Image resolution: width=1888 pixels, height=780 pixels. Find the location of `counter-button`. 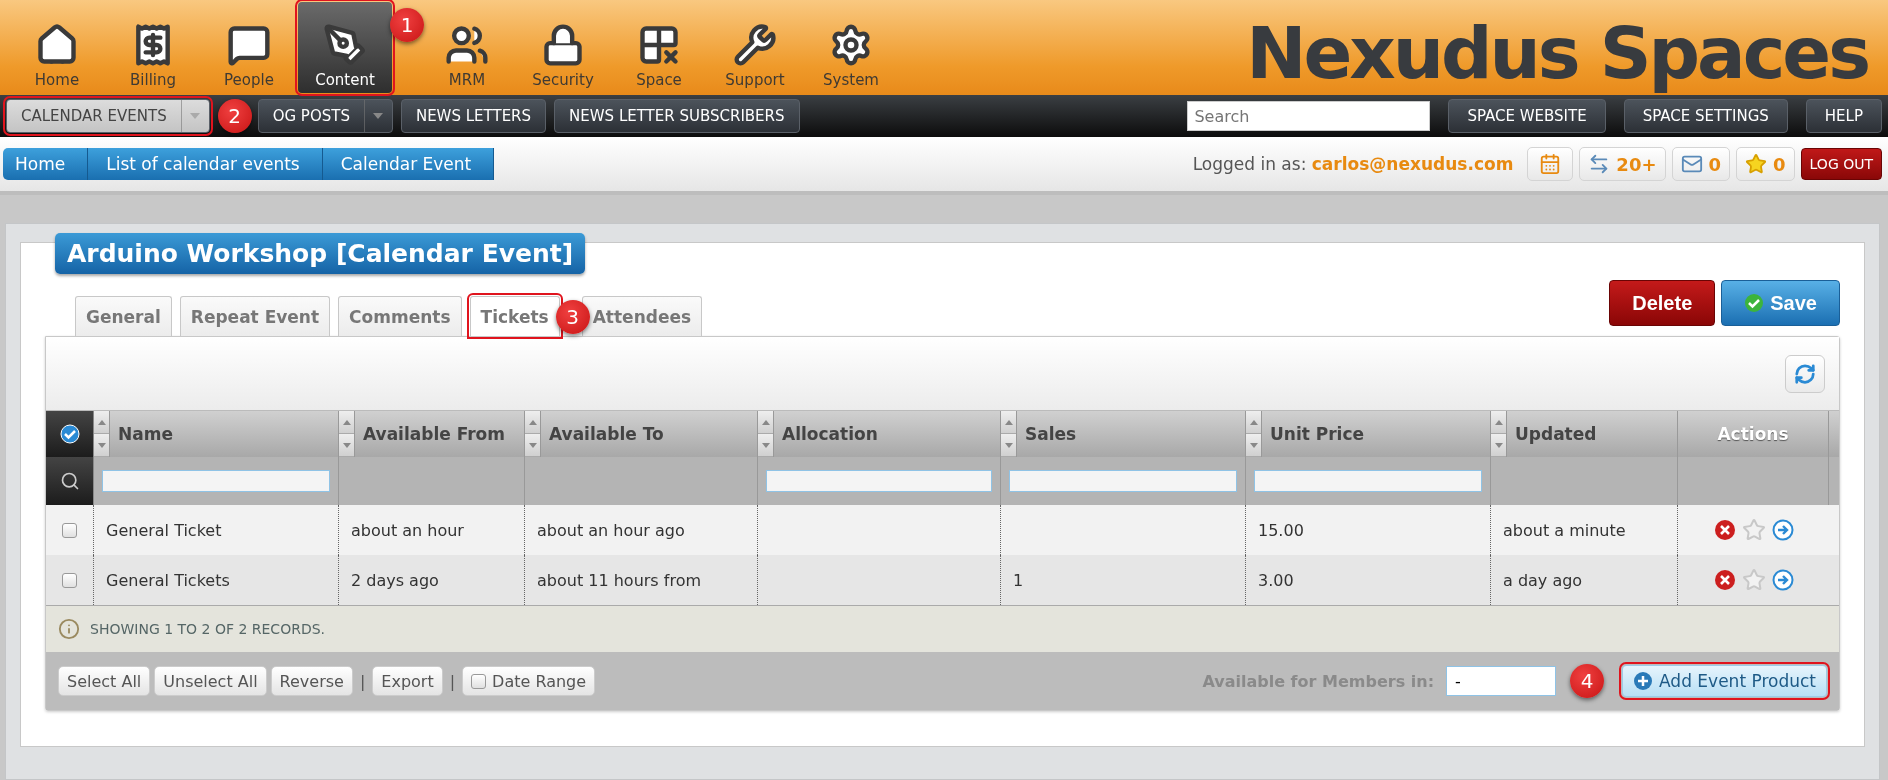

counter-button is located at coordinates (1550, 164).